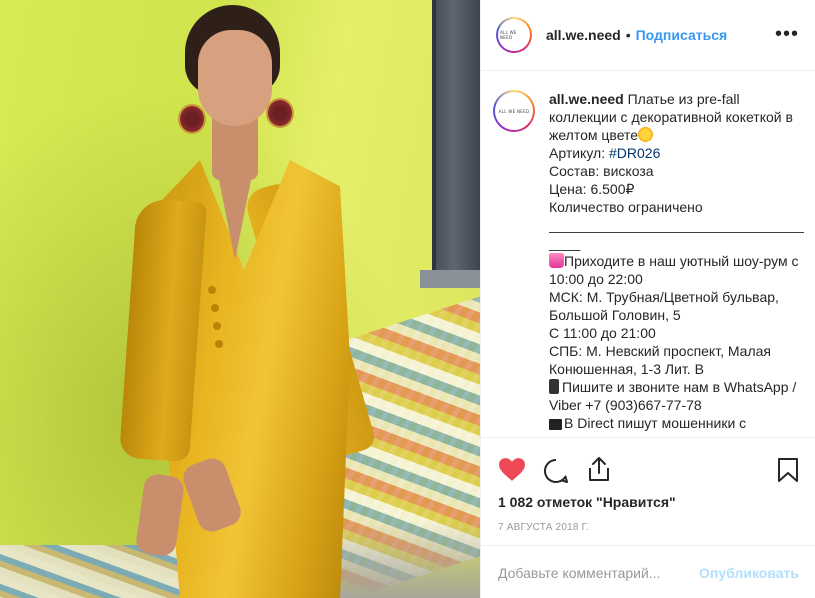 The width and height of the screenshot is (815, 598). Describe the element at coordinates (655, 423) in the screenshot. I see `direct-warning-text: В Direct пишут мошенники с` at that location.